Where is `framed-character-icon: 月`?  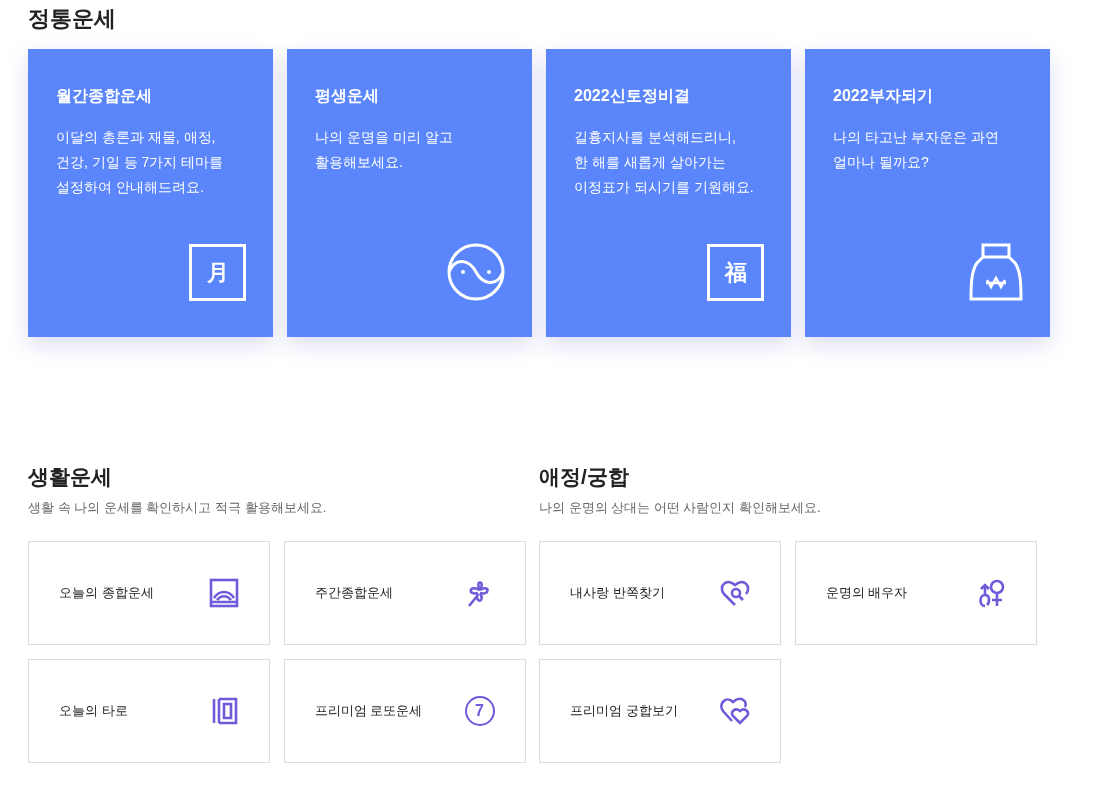 framed-character-icon: 月 is located at coordinates (217, 272).